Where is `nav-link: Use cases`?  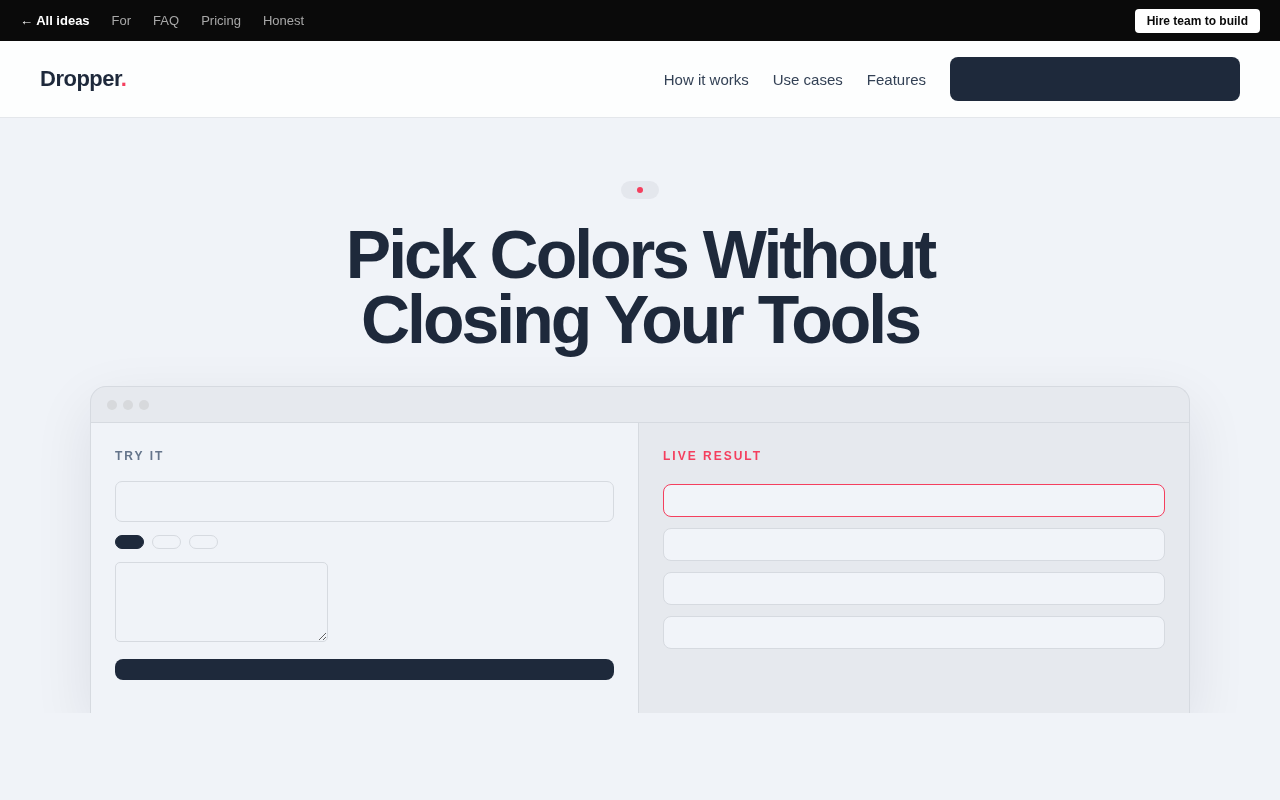 nav-link: Use cases is located at coordinates (807, 79).